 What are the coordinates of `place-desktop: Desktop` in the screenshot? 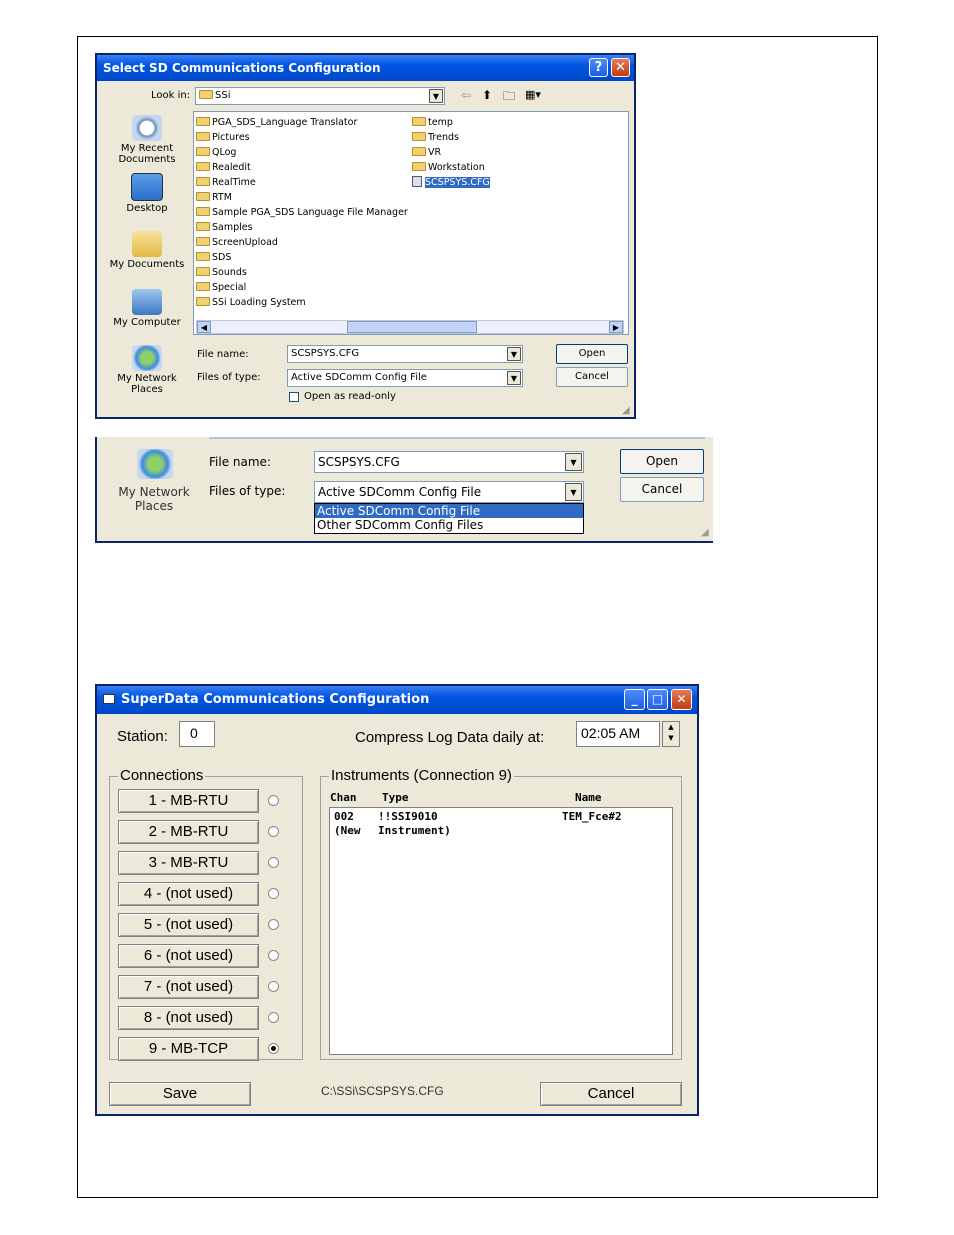 It's located at (147, 193).